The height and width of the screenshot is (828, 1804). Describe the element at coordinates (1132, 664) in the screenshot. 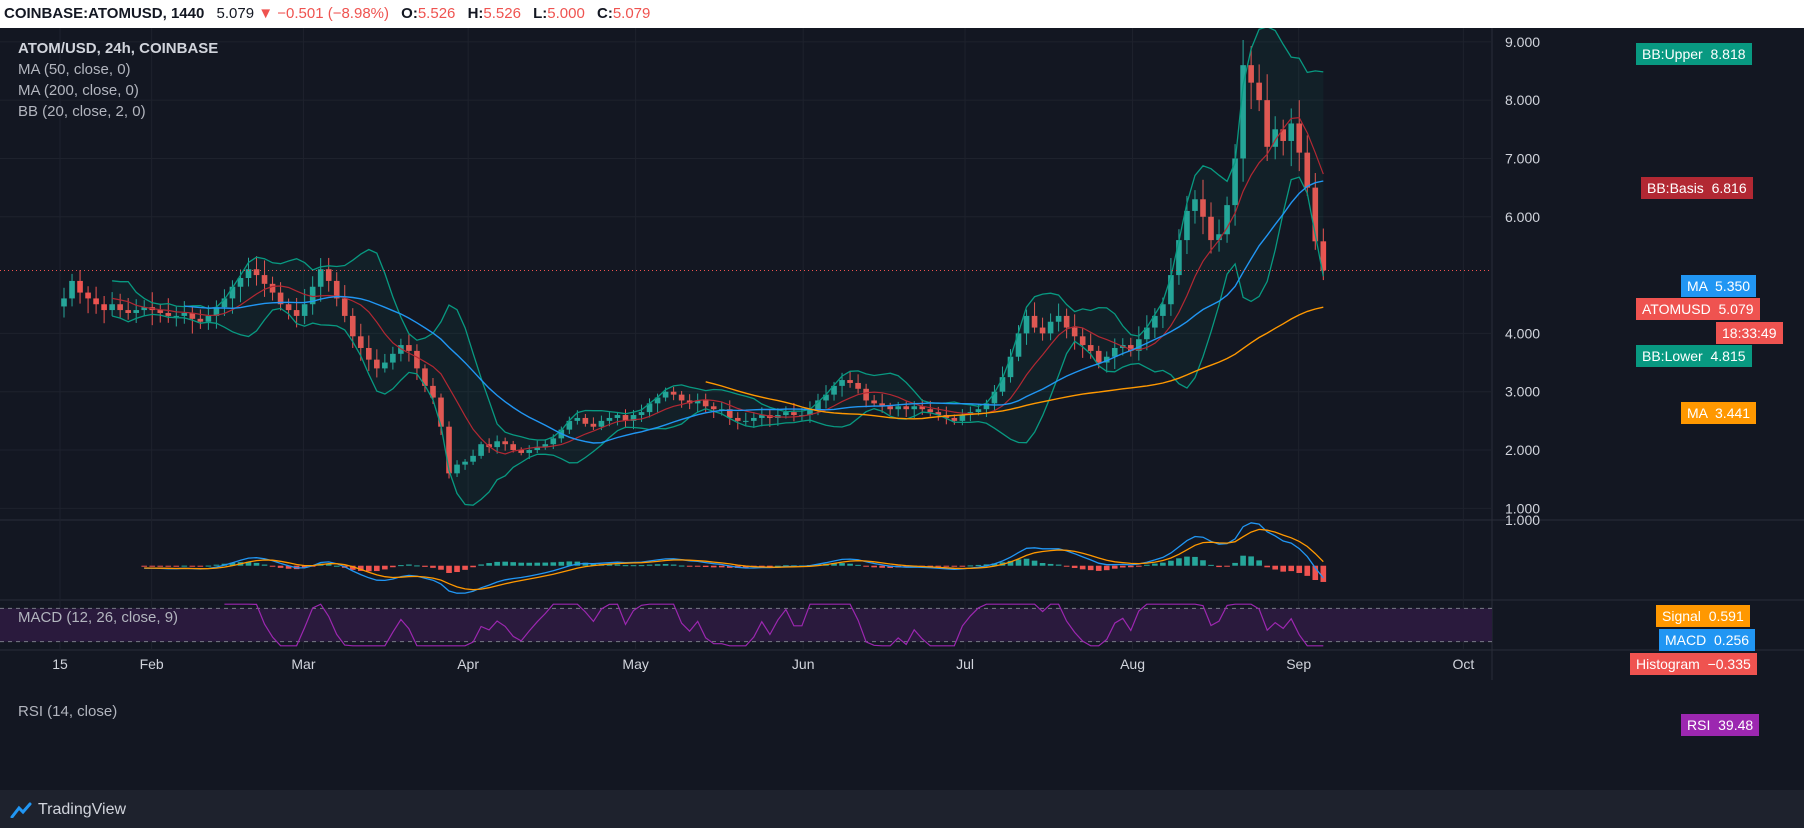

I see `time-axis-label: Aug` at that location.